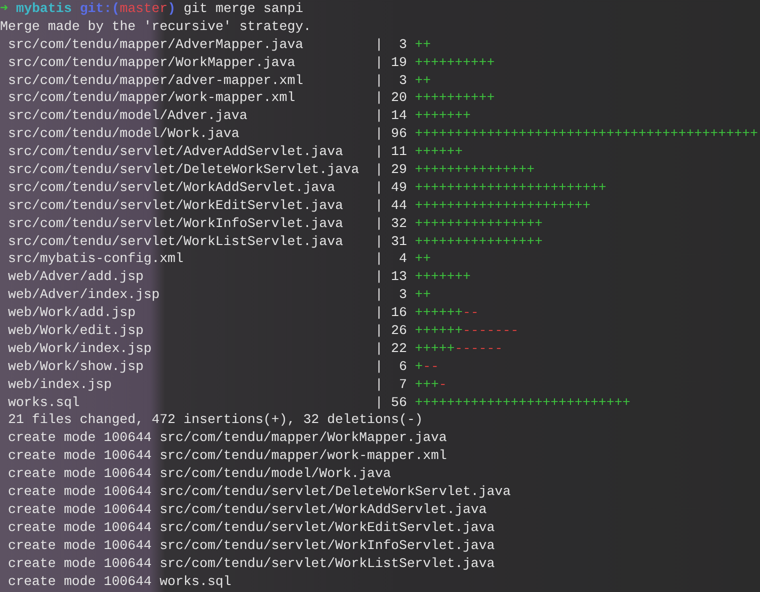  Describe the element at coordinates (478, 349) in the screenshot. I see `deletion-marks: ------` at that location.